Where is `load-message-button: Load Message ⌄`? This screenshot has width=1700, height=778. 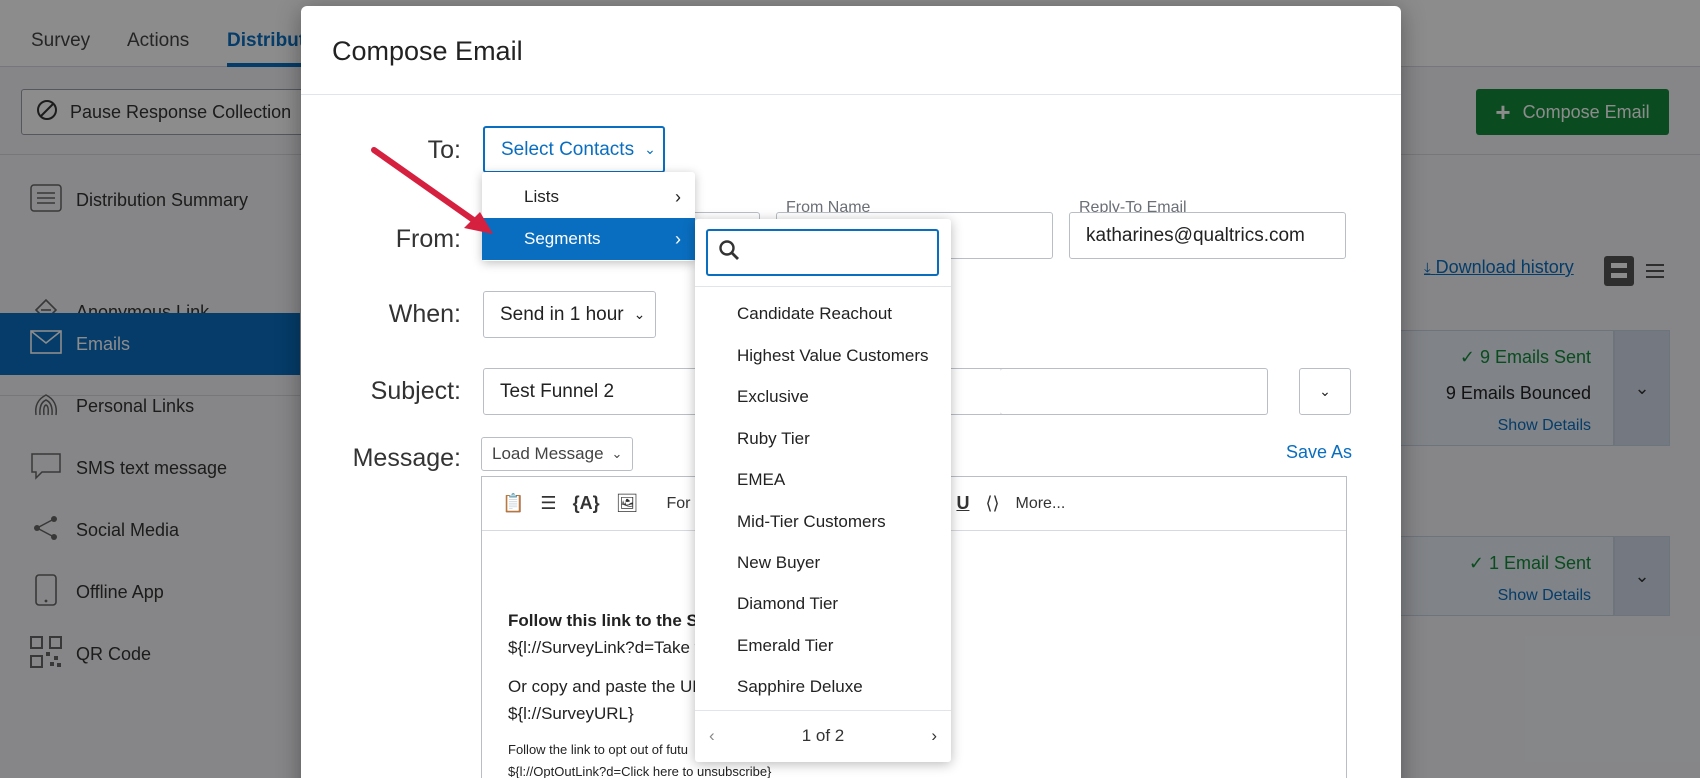
load-message-button: Load Message ⌄ is located at coordinates (557, 454).